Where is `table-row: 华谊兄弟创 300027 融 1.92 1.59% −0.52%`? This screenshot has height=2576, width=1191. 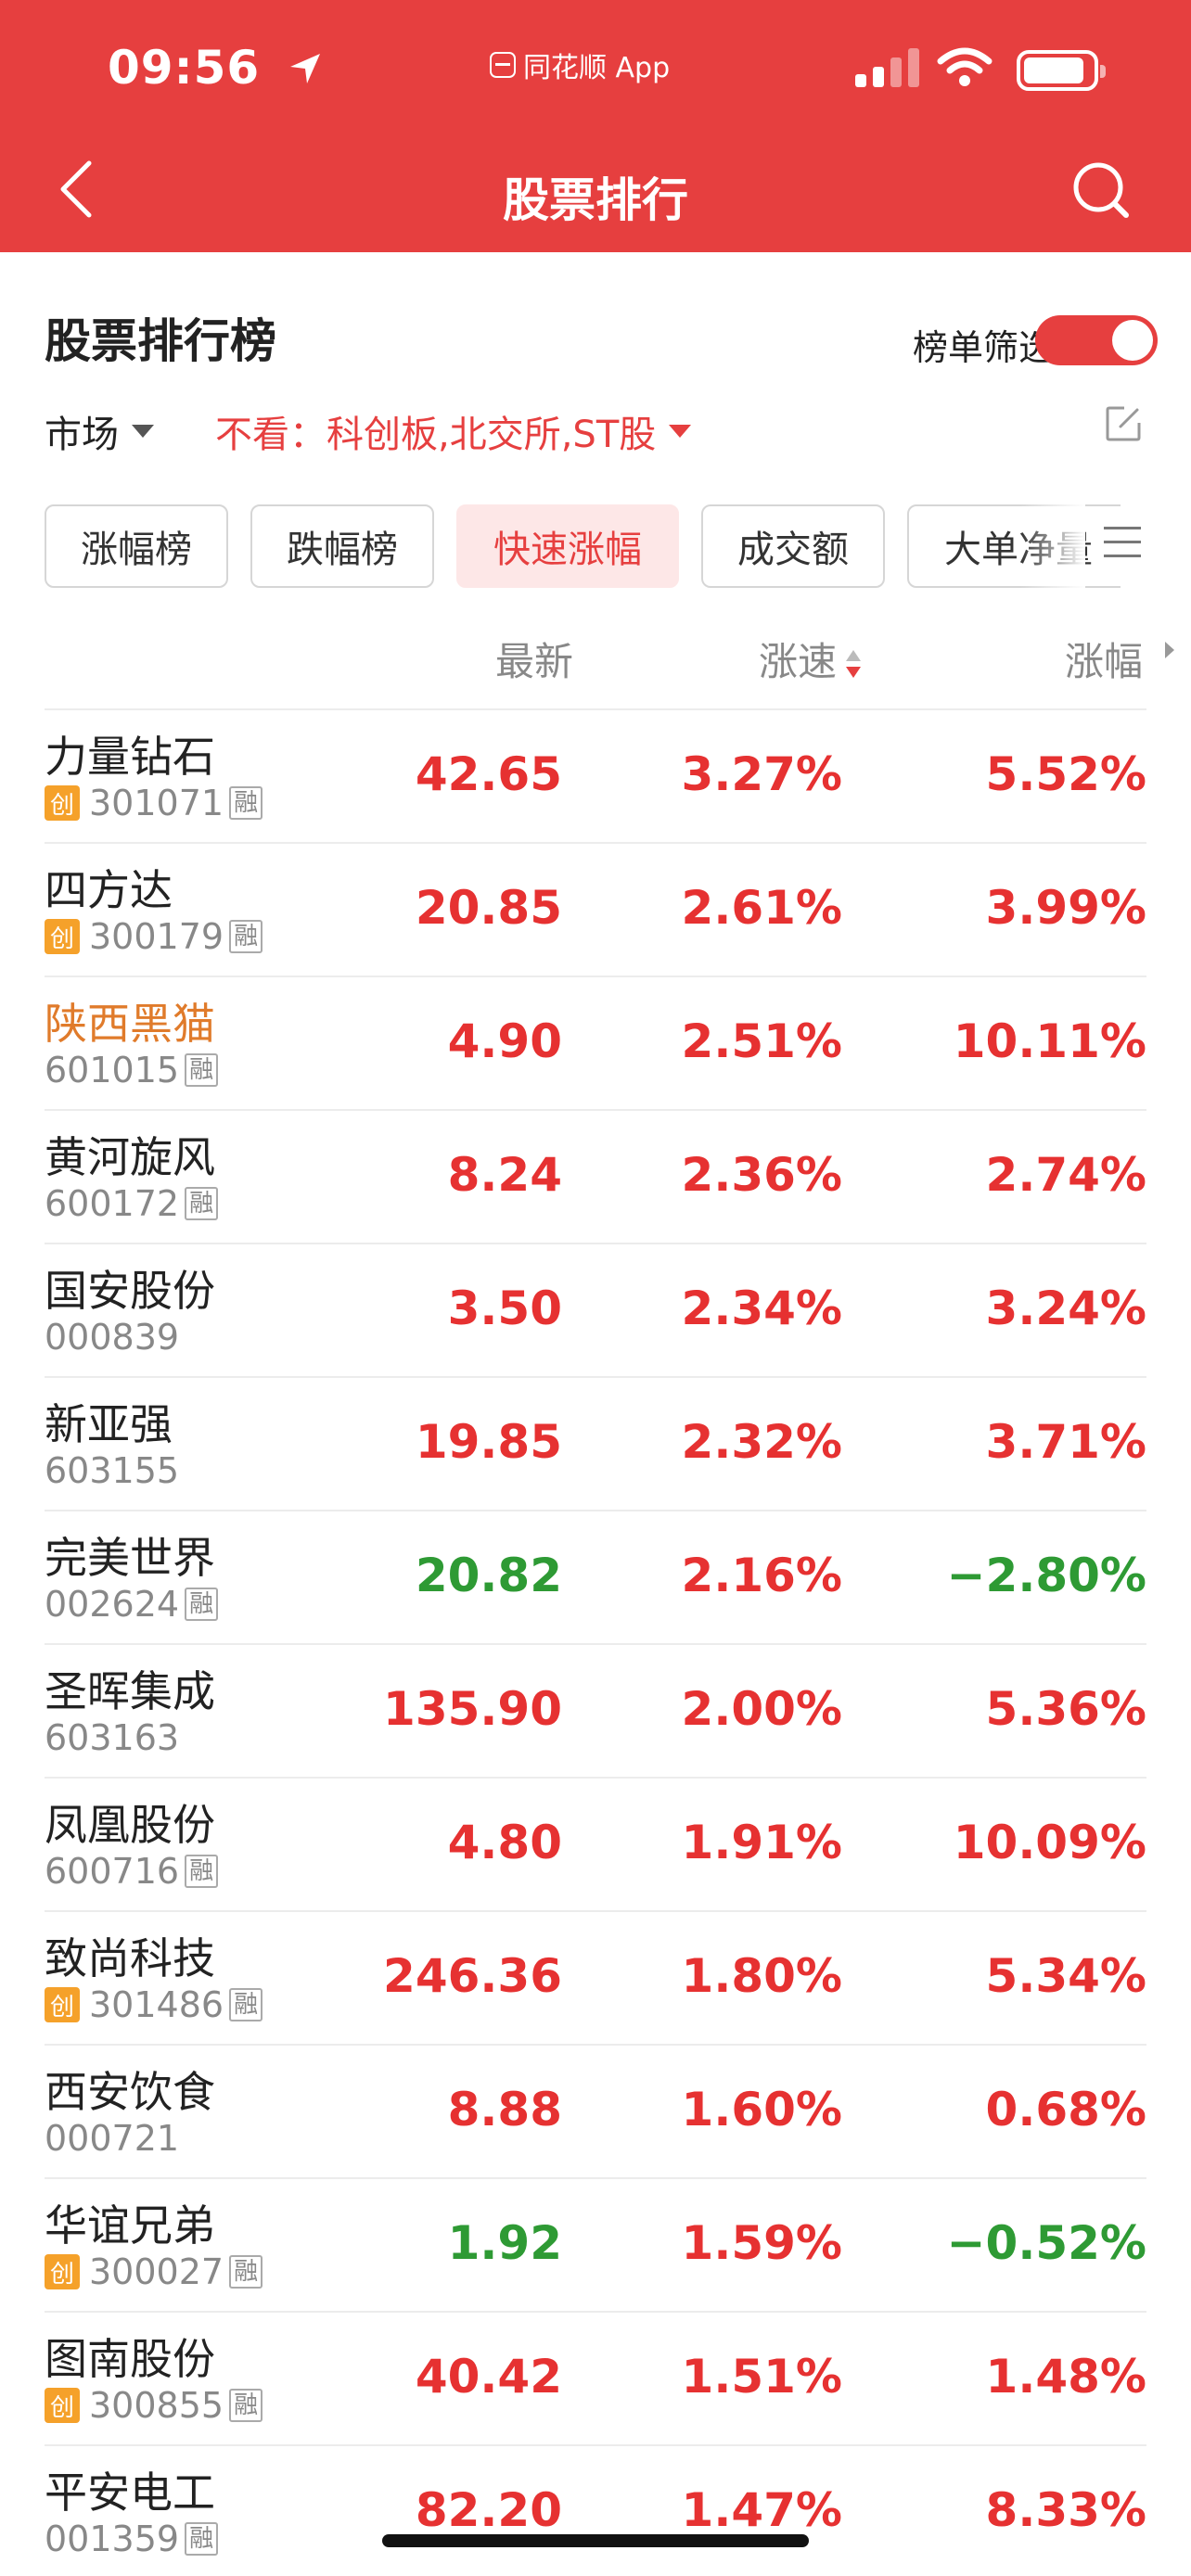 table-row: 华谊兄弟创 300027 融 1.92 1.59% −0.52% is located at coordinates (595, 2244).